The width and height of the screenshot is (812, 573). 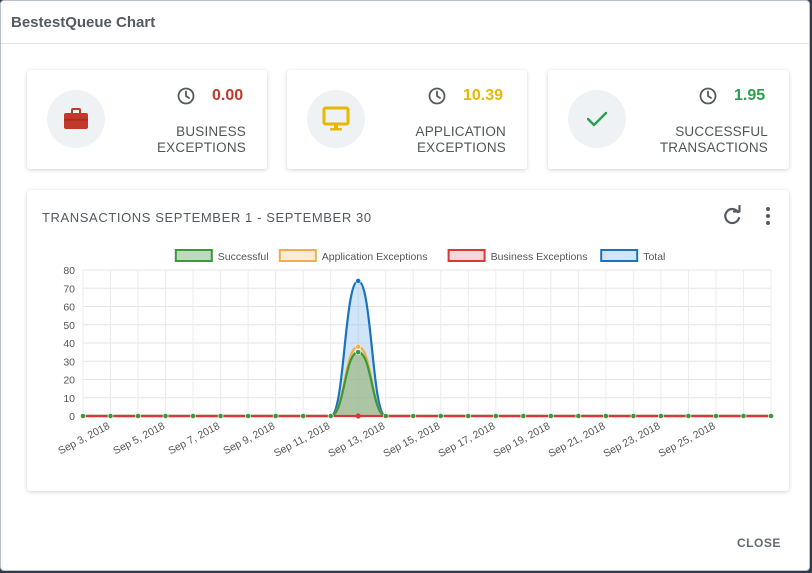 I want to click on checkmark-icon, so click(x=597, y=119).